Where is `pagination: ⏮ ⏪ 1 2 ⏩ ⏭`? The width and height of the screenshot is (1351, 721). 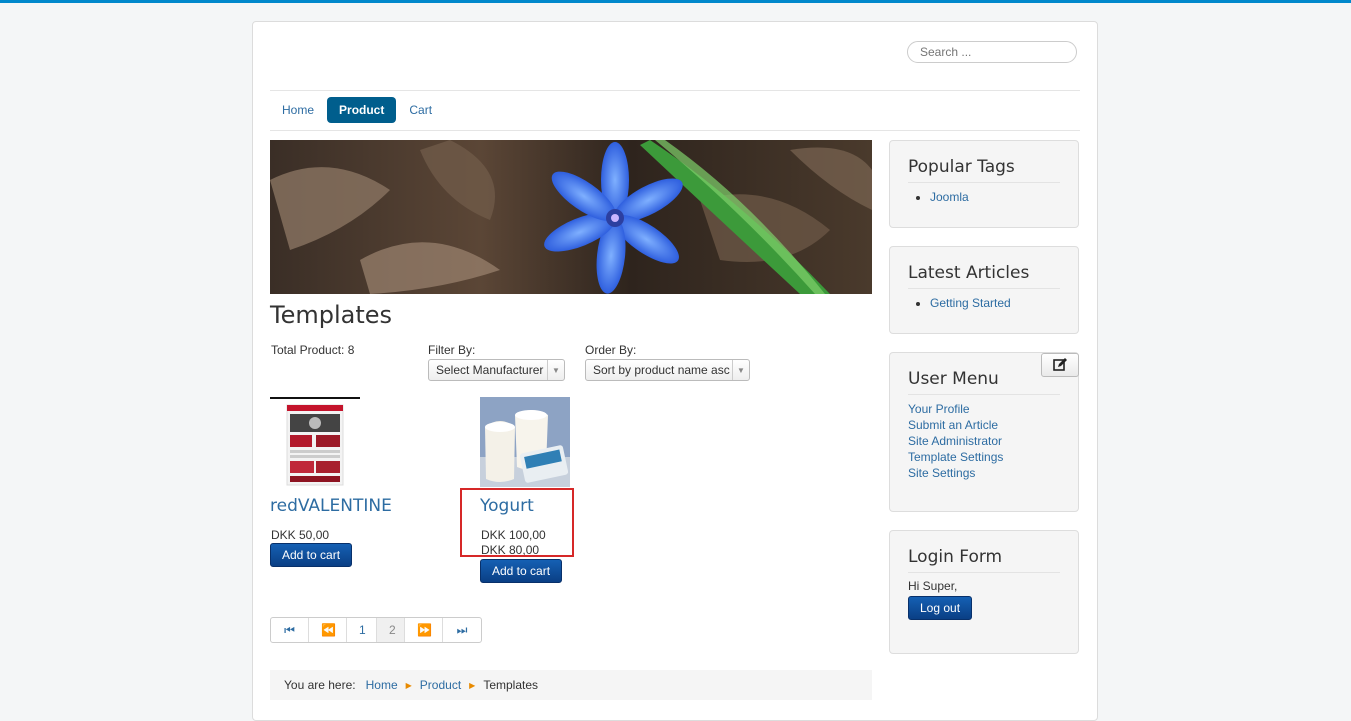
pagination: ⏮ ⏪ 1 2 ⏩ ⏭ is located at coordinates (376, 630).